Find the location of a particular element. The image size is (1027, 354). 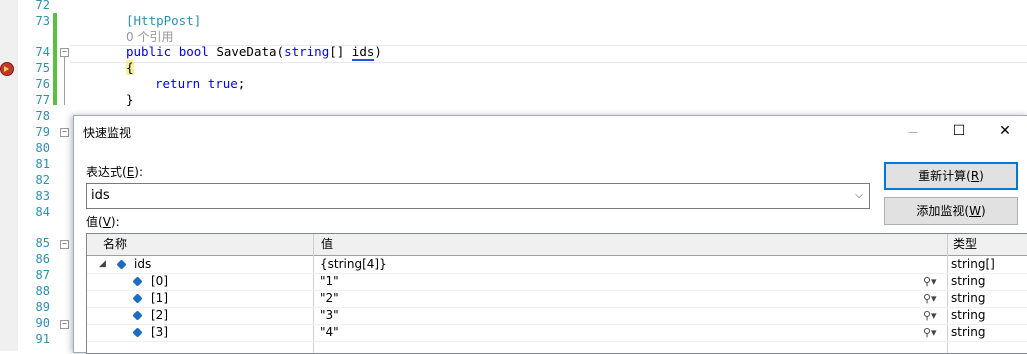

line-number: 73 is located at coordinates (42, 21).